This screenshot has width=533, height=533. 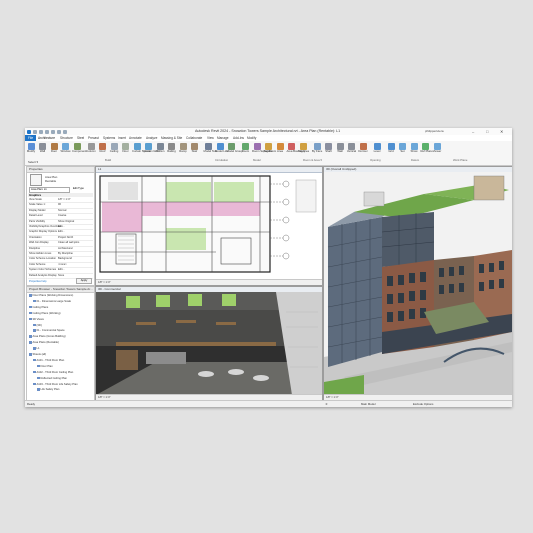 I want to click on browser-item: Ceiling Plans, so click(x=38, y=308).